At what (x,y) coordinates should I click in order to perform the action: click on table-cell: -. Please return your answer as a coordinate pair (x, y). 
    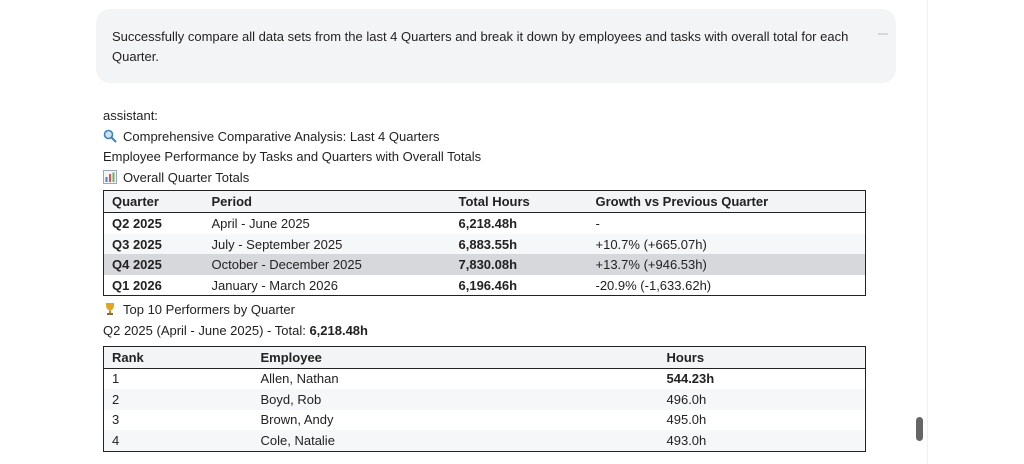
    Looking at the image, I should click on (597, 224).